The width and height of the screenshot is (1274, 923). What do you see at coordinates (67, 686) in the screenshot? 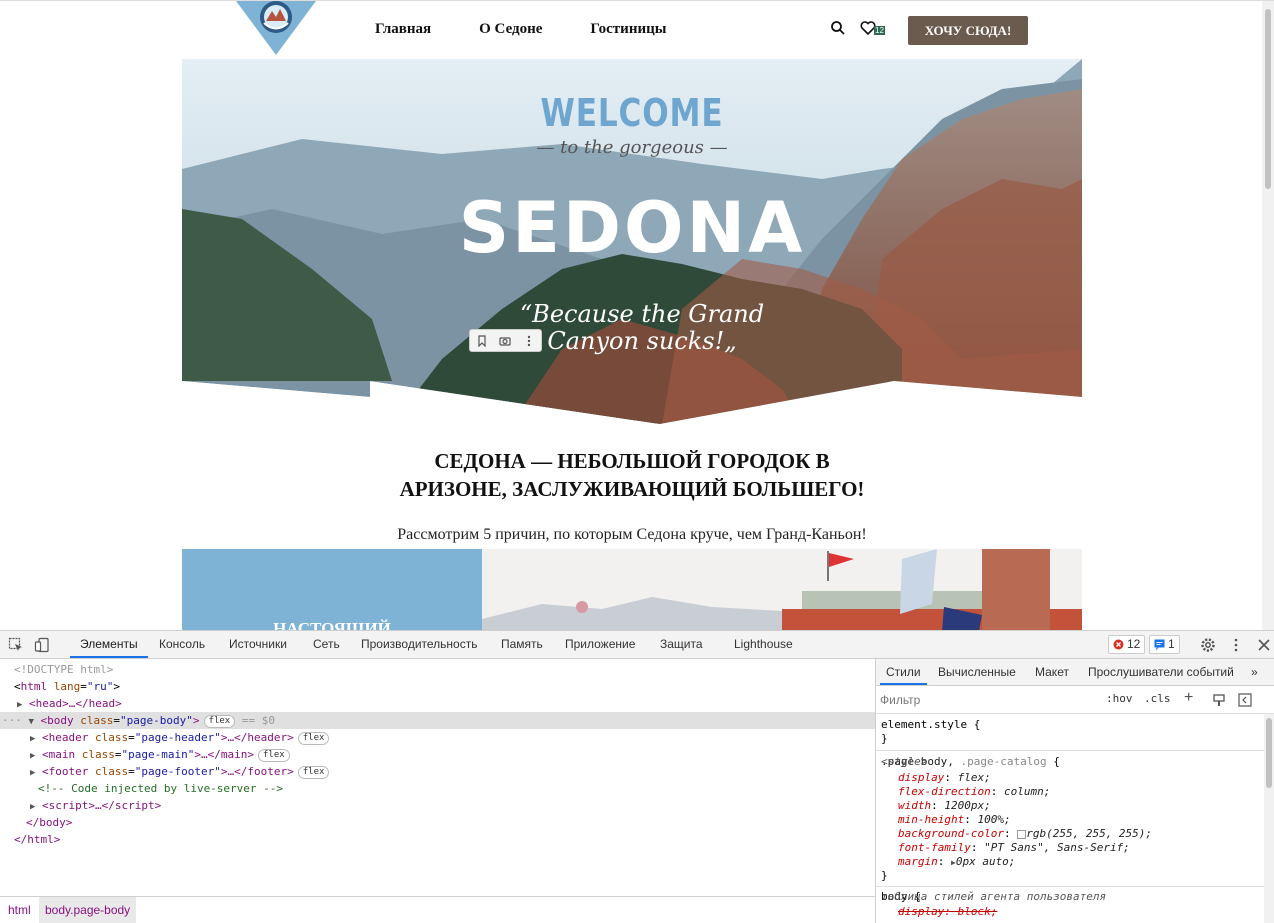
I see `html-lang-attr: lang` at bounding box center [67, 686].